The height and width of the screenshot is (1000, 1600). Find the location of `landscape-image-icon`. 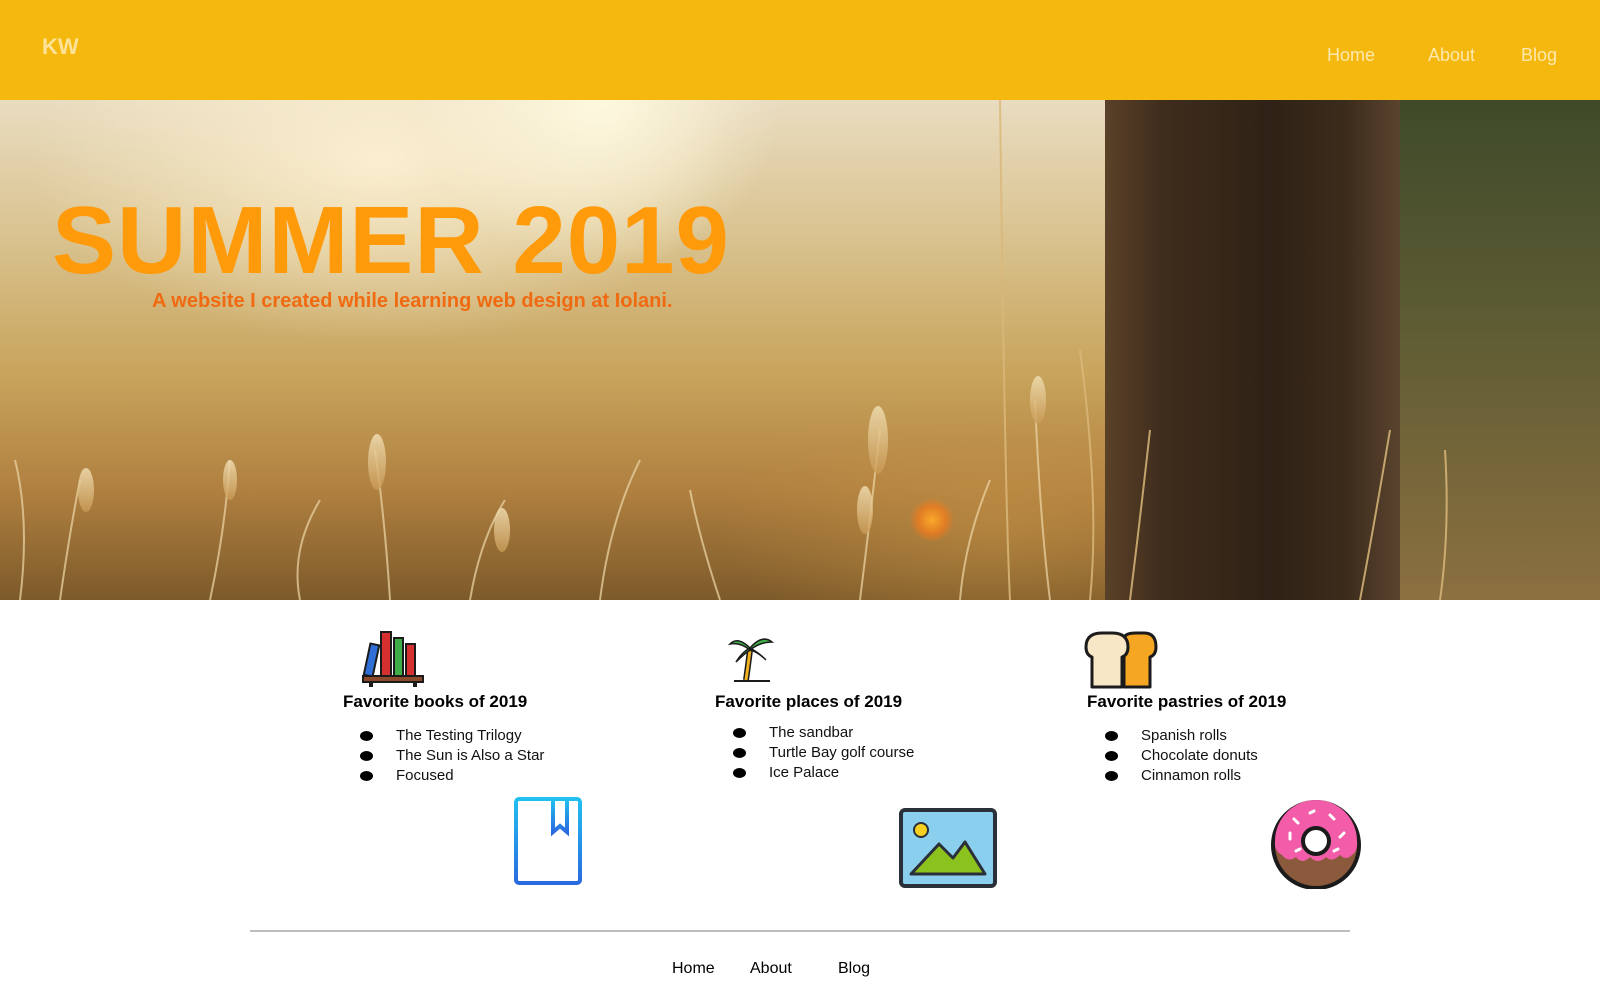

landscape-image-icon is located at coordinates (948, 848).